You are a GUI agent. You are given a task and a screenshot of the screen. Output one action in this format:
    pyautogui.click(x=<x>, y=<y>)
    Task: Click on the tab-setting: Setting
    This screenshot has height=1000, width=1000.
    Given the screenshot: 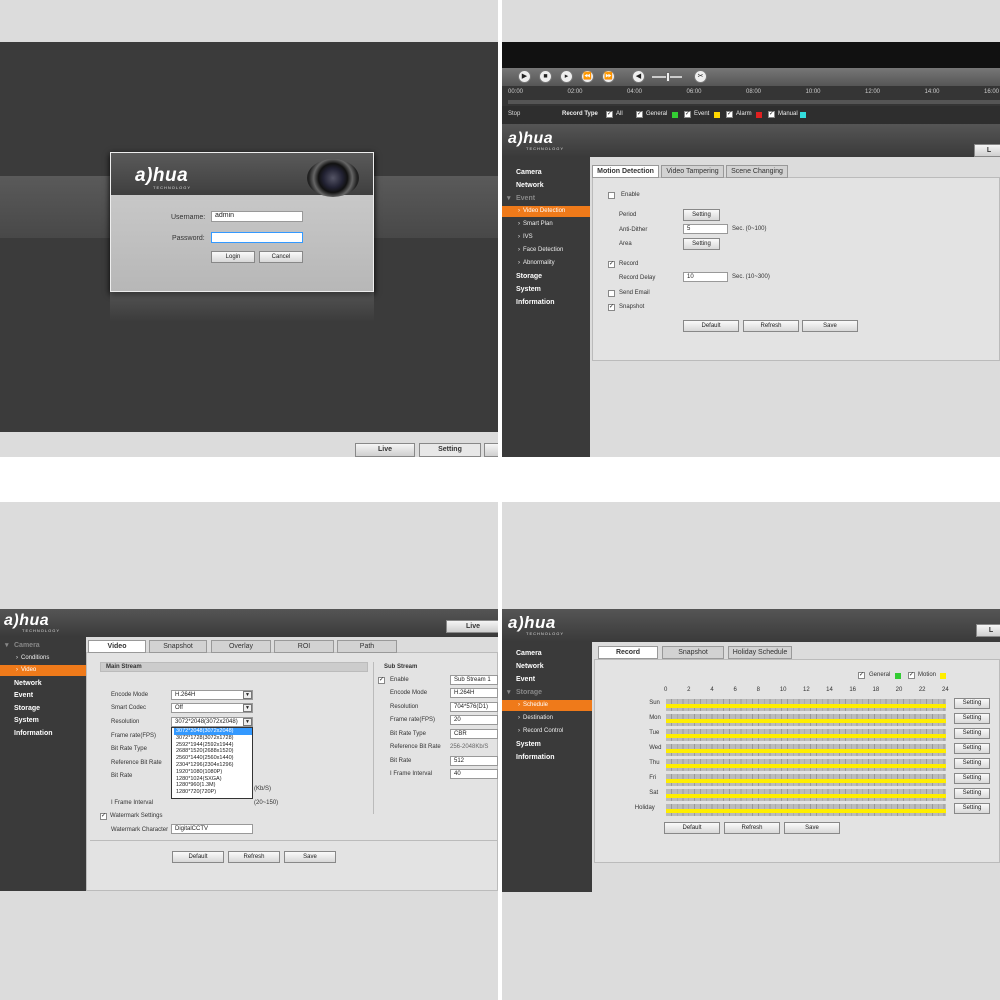 What is the action you would take?
    pyautogui.click(x=450, y=450)
    